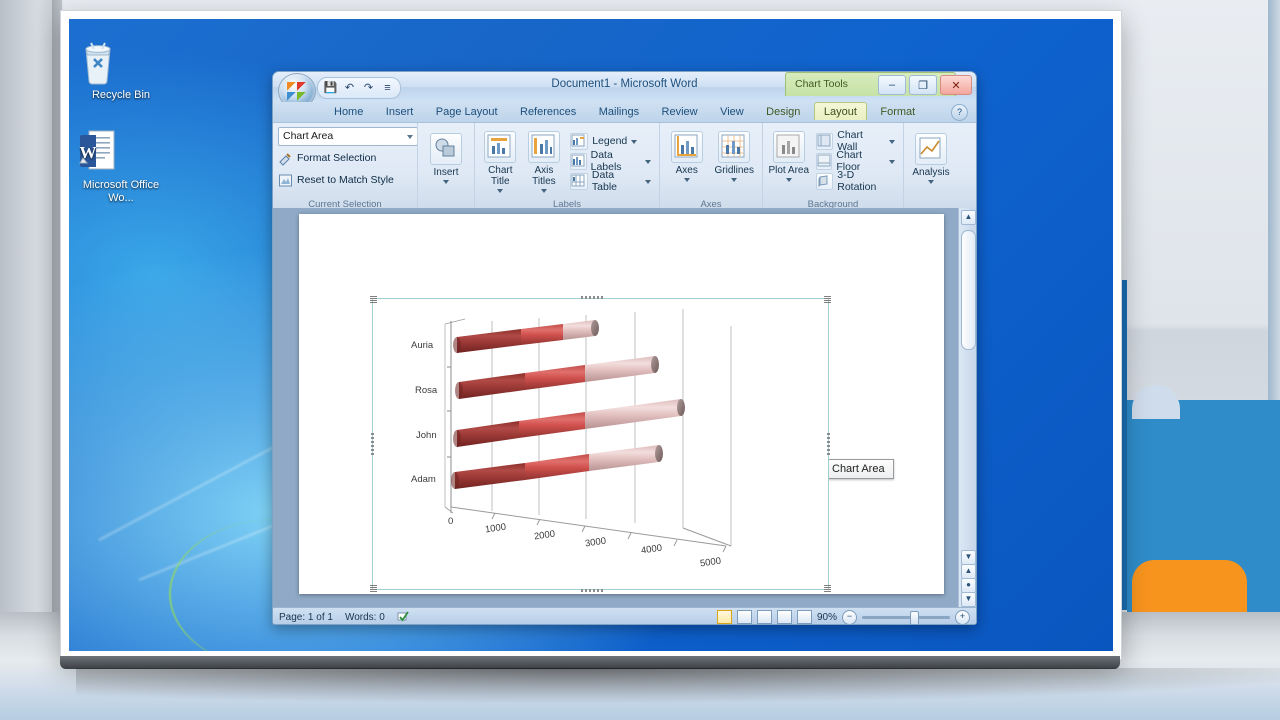  I want to click on bar-auria, so click(526, 336).